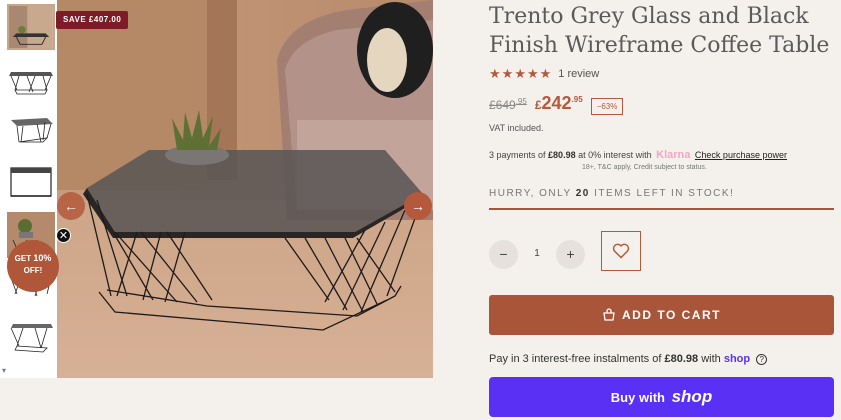 The image size is (841, 420). I want to click on stock-warning: HURRY, ONLY 20 ITEMS LEFT IN STOCK!, so click(611, 193).